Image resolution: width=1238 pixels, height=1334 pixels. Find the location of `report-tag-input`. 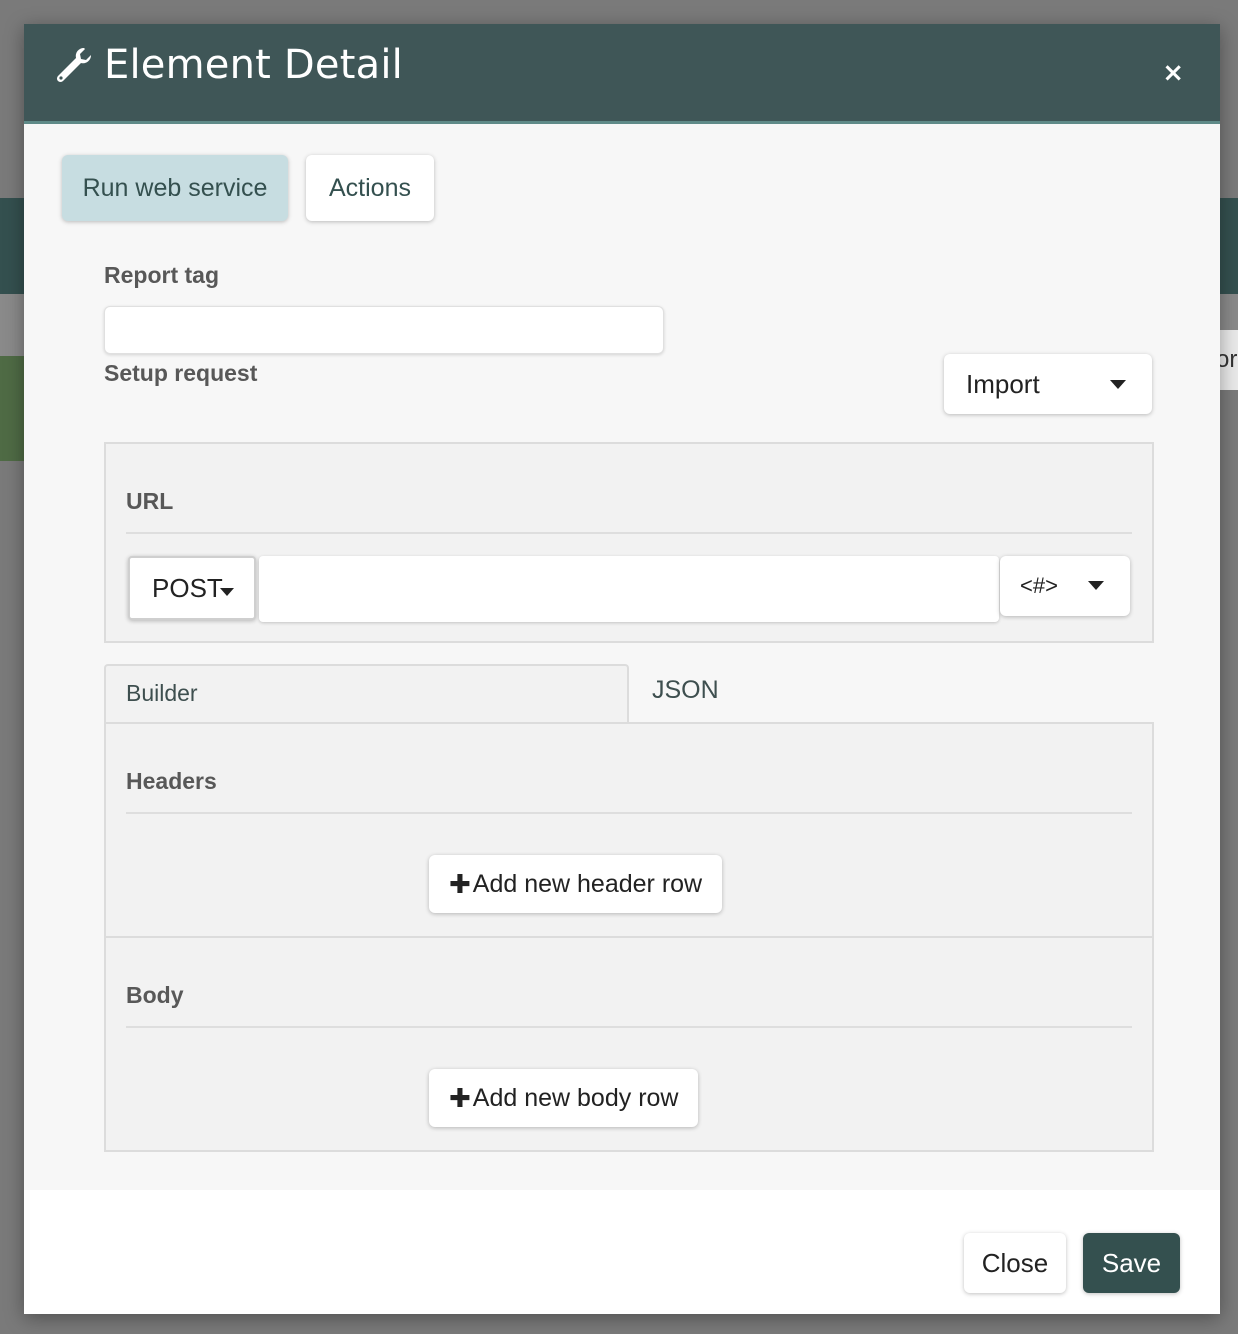

report-tag-input is located at coordinates (384, 330).